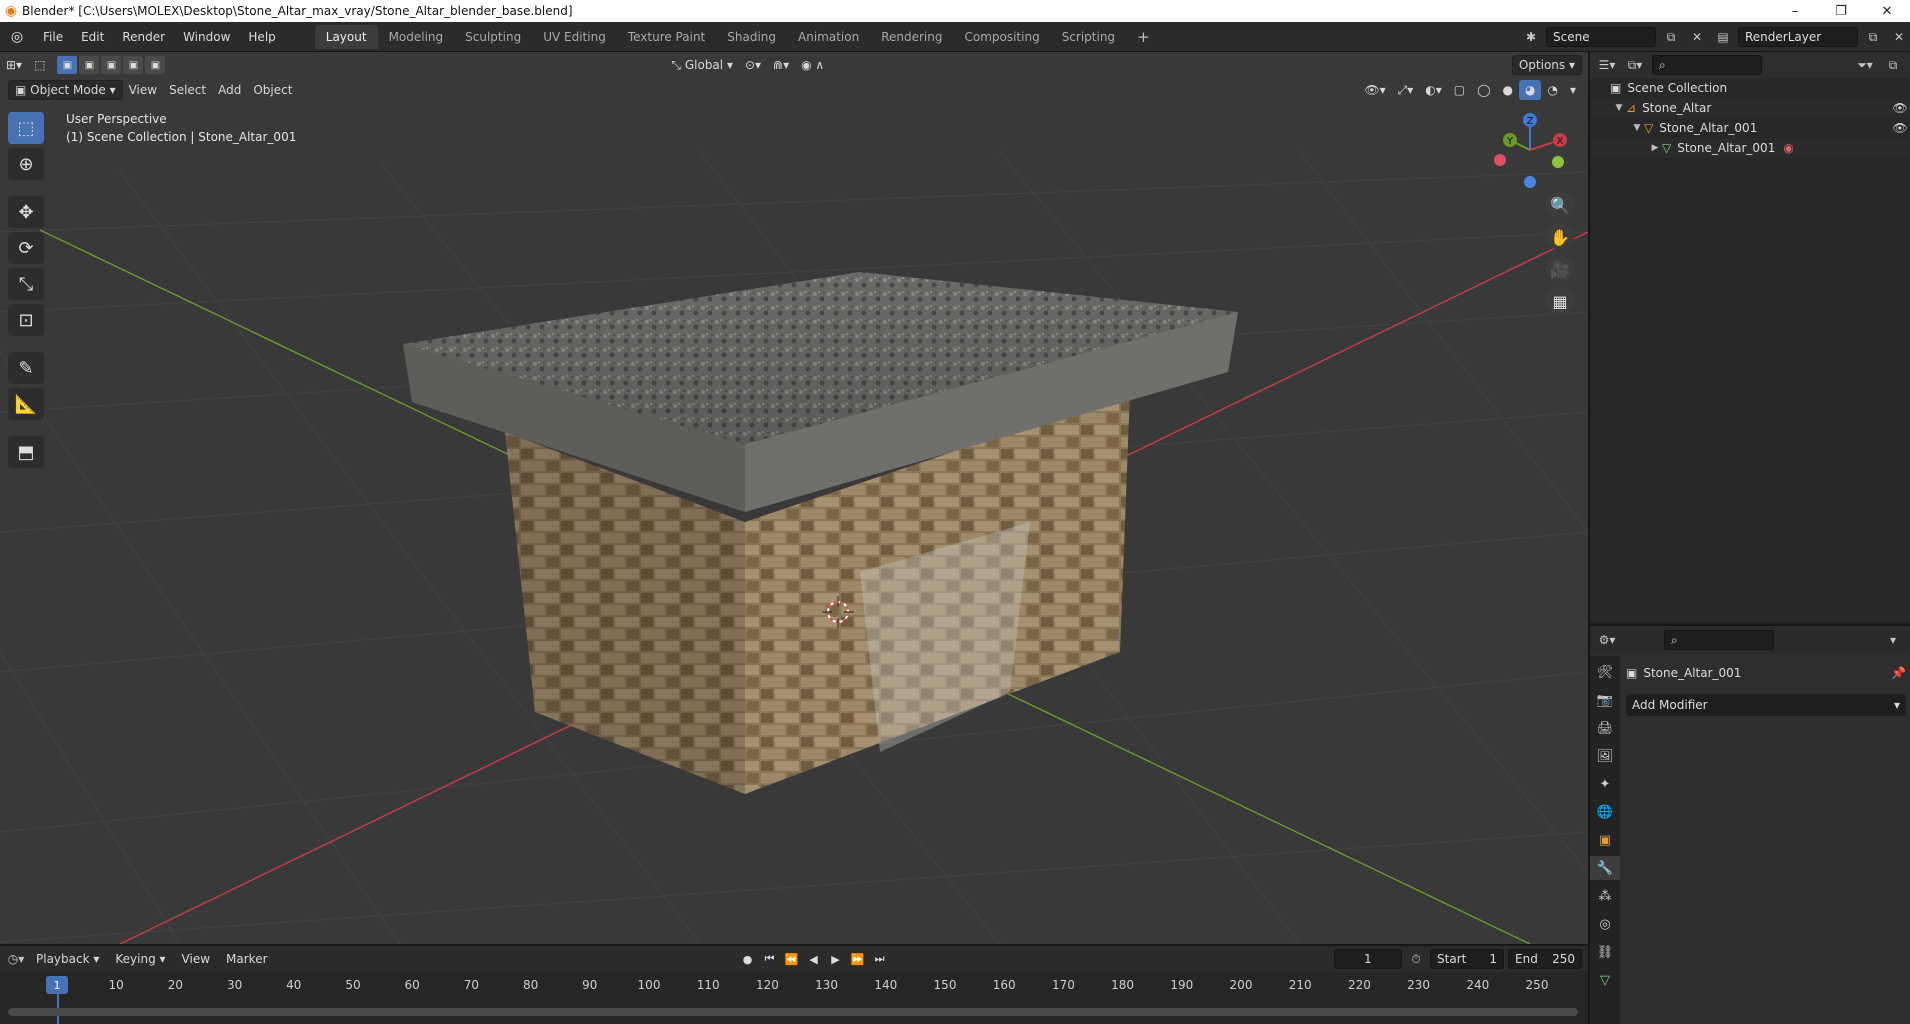  What do you see at coordinates (1483, 90) in the screenshot?
I see `wireframe-shading-icon: ◯` at bounding box center [1483, 90].